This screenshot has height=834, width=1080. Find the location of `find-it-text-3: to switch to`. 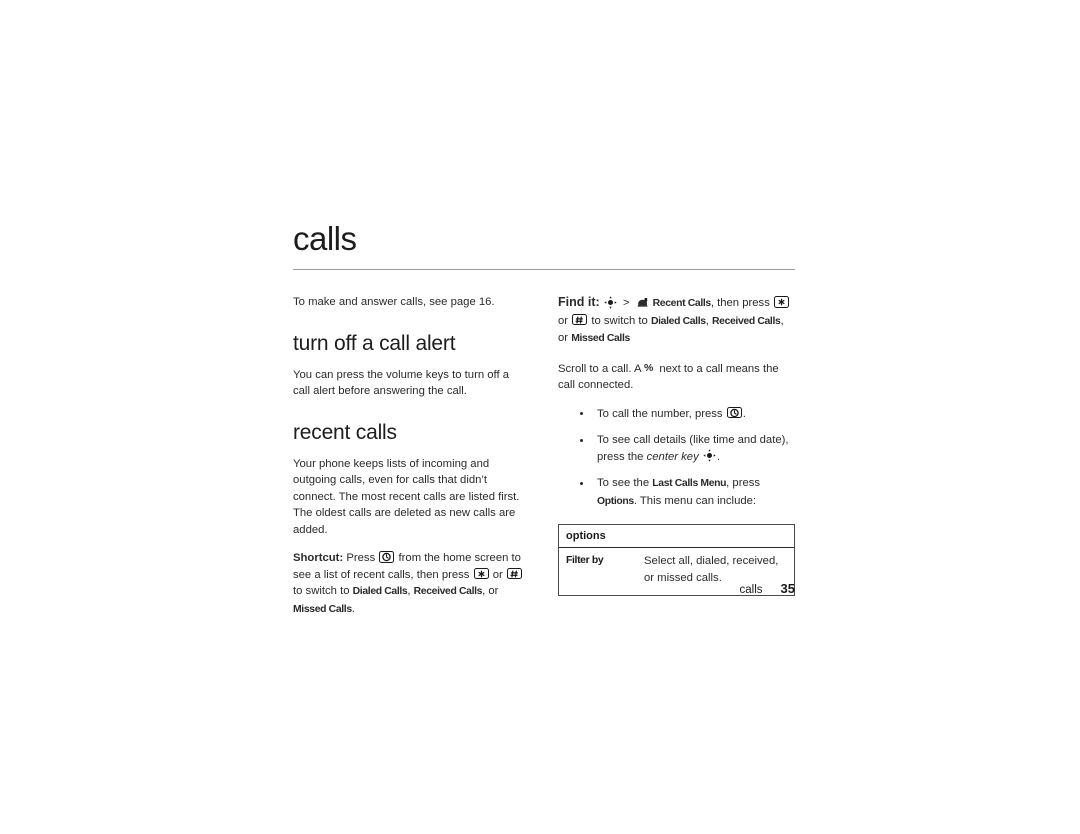

find-it-text-3: to switch to is located at coordinates (619, 320).